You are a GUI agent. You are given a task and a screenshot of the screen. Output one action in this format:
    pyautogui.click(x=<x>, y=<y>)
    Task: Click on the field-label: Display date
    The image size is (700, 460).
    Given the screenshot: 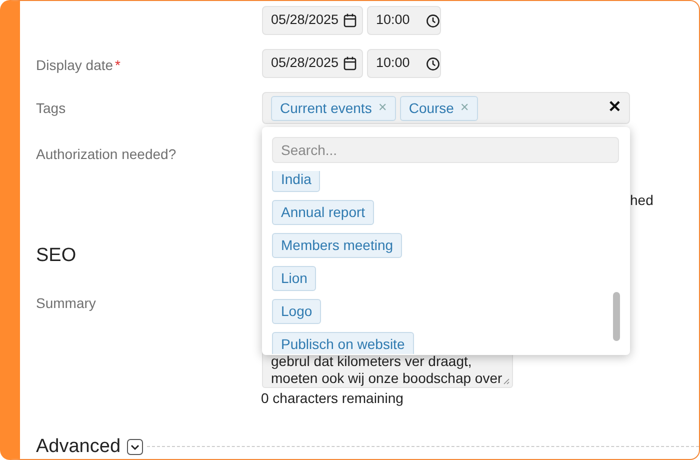 What is the action you would take?
    pyautogui.click(x=75, y=65)
    